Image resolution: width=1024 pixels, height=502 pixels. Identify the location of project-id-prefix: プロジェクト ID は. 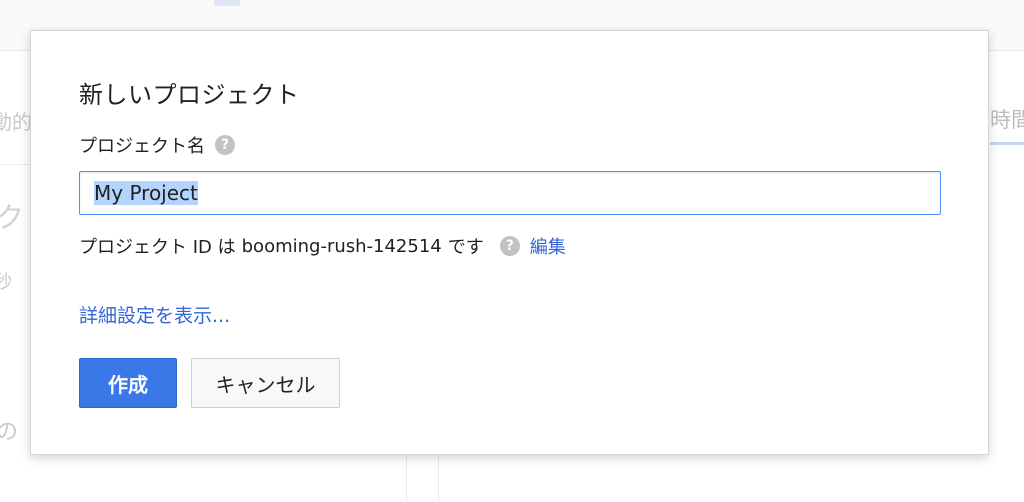
(157, 247).